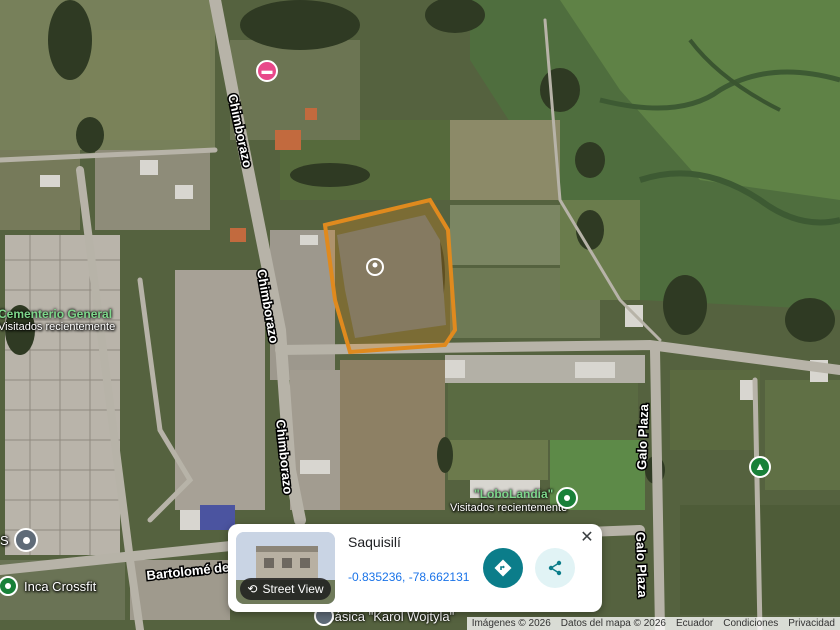 Image resolution: width=840 pixels, height=630 pixels. I want to click on edge-place-pin, so click(26, 540).